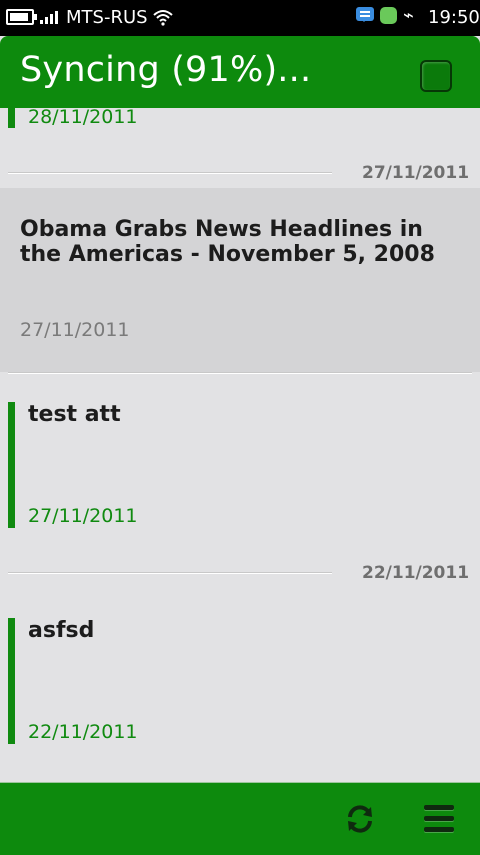 This screenshot has width=480, height=855. Describe the element at coordinates (436, 76) in the screenshot. I see `sync-status-icon` at that location.